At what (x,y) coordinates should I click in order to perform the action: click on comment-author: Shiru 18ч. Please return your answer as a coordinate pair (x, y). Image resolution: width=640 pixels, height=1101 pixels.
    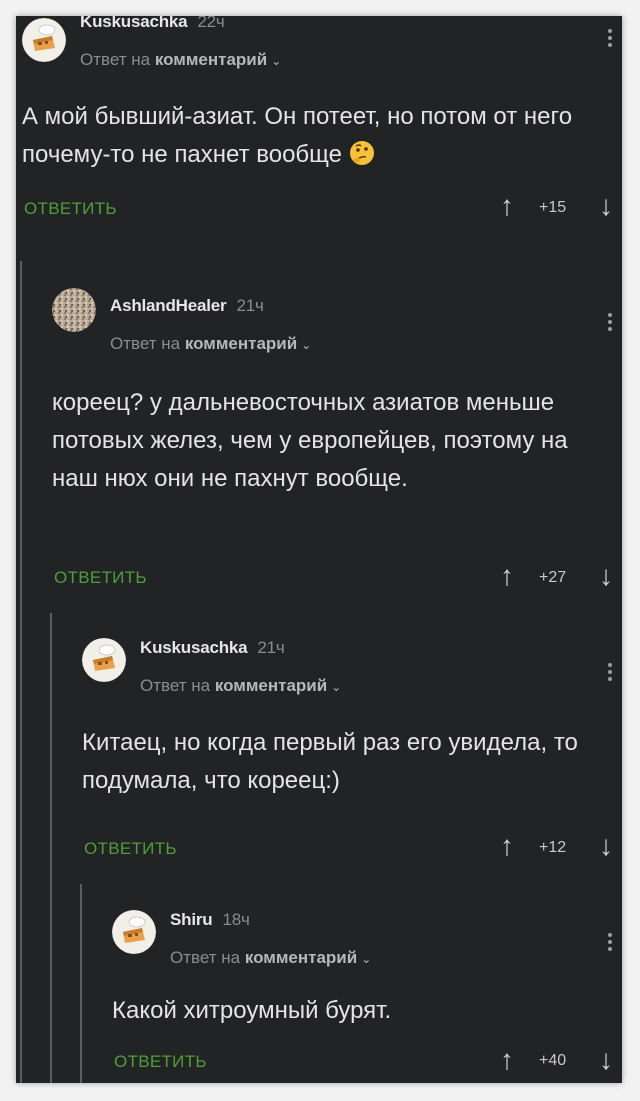
    Looking at the image, I should click on (210, 920).